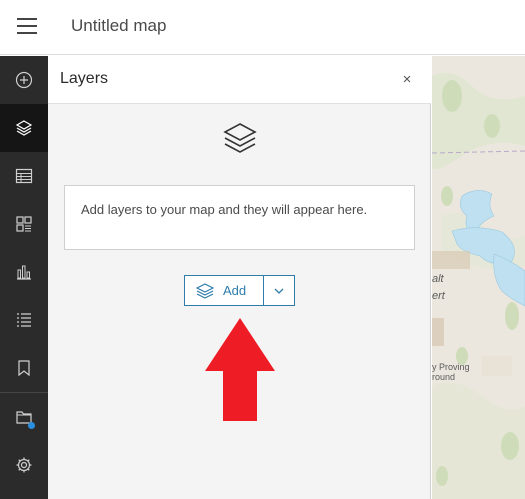 Image resolution: width=525 pixels, height=499 pixels. What do you see at coordinates (31, 425) in the screenshot?
I see `notification-dot` at bounding box center [31, 425].